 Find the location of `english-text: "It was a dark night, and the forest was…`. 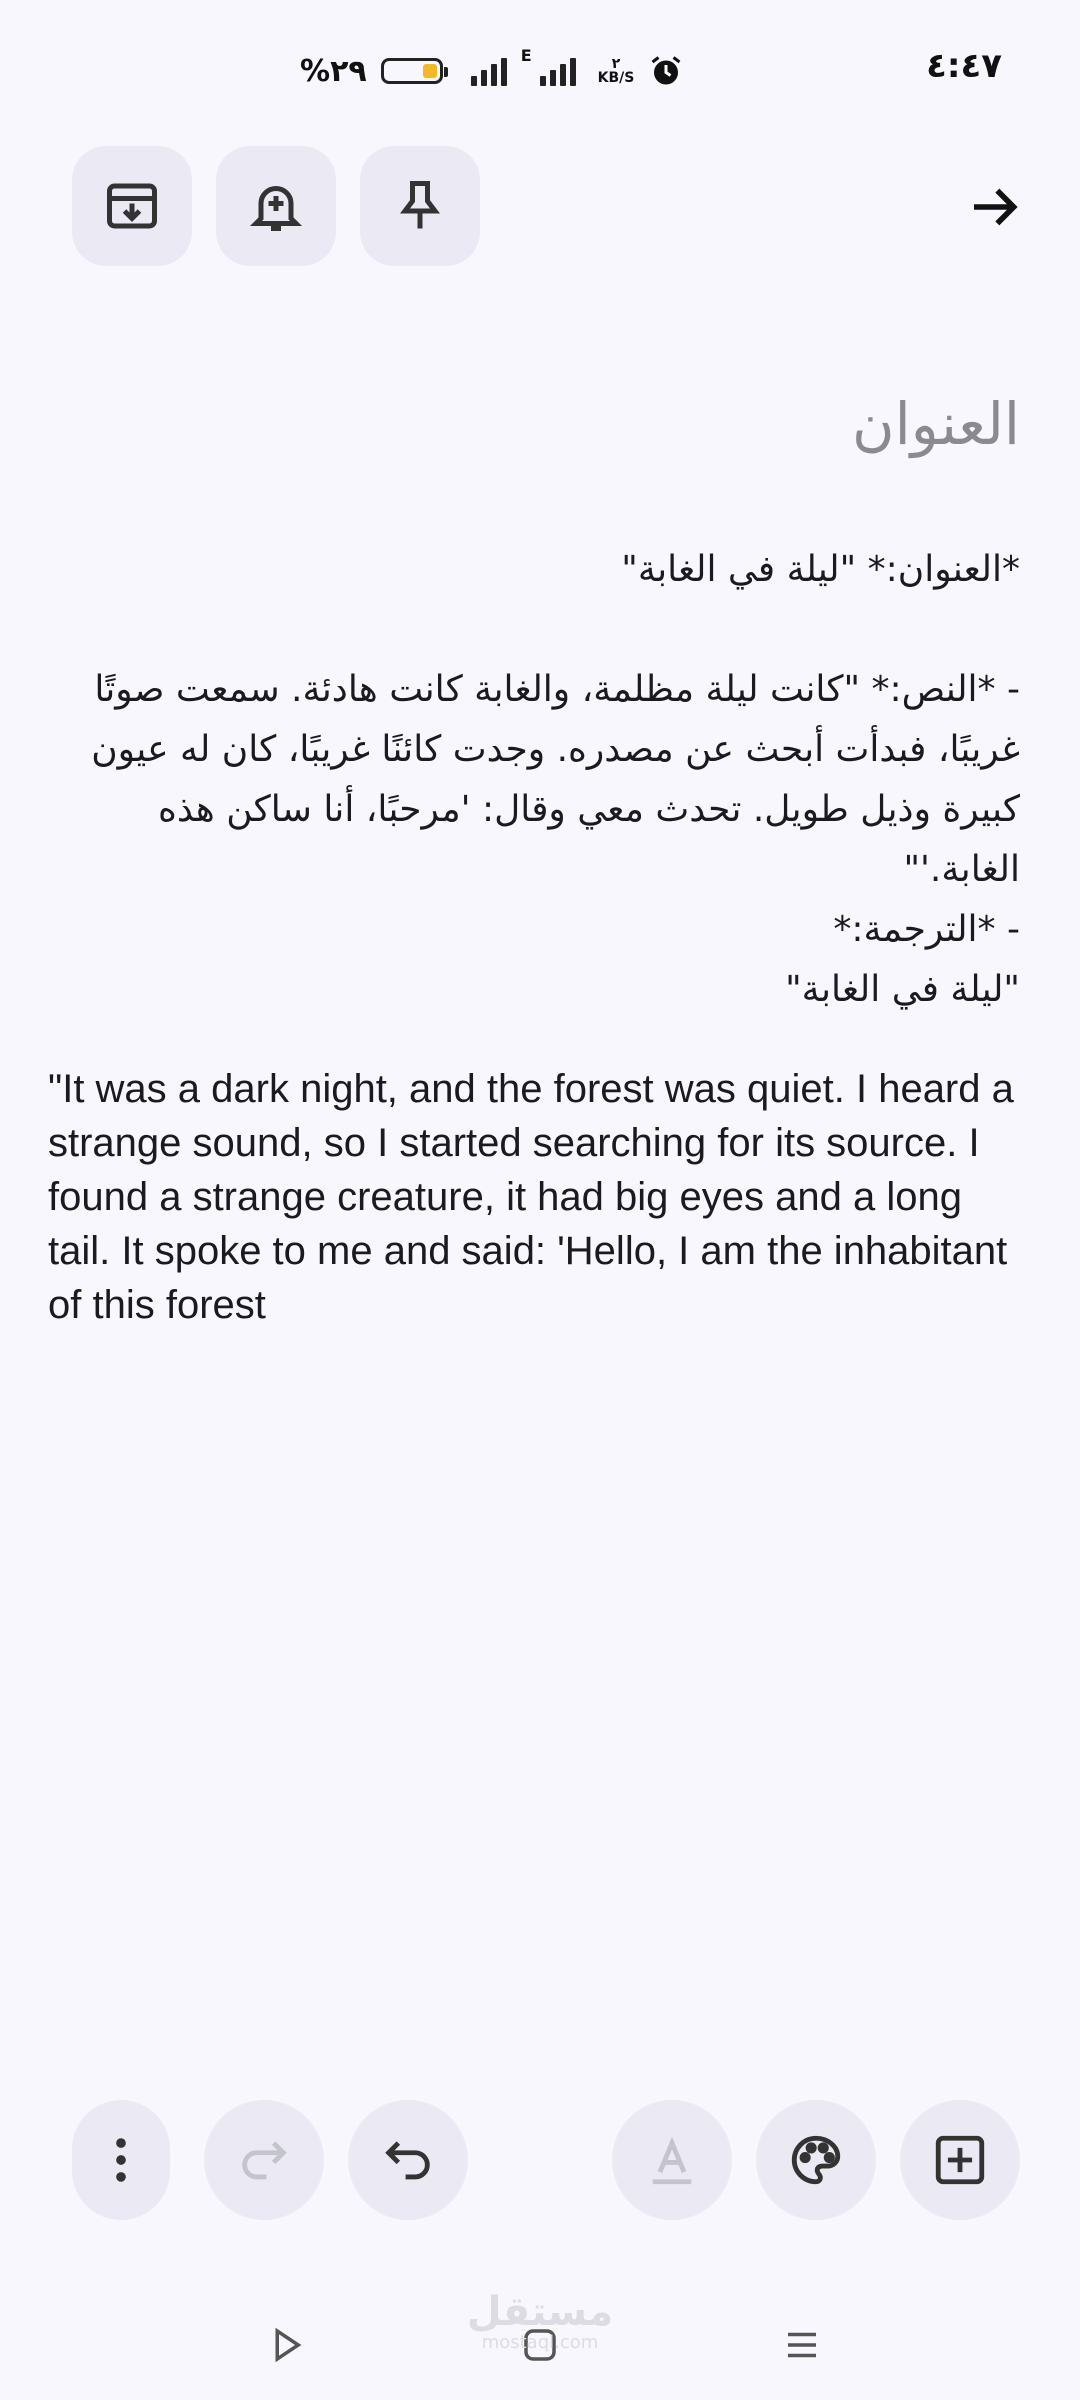

english-text: "It was a dark night, and the forest was… is located at coordinates (536, 1197).